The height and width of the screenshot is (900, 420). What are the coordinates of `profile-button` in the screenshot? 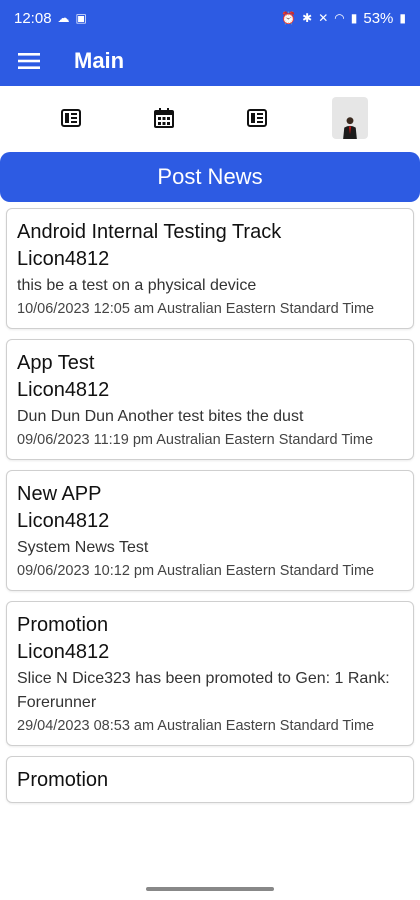 It's located at (350, 118).